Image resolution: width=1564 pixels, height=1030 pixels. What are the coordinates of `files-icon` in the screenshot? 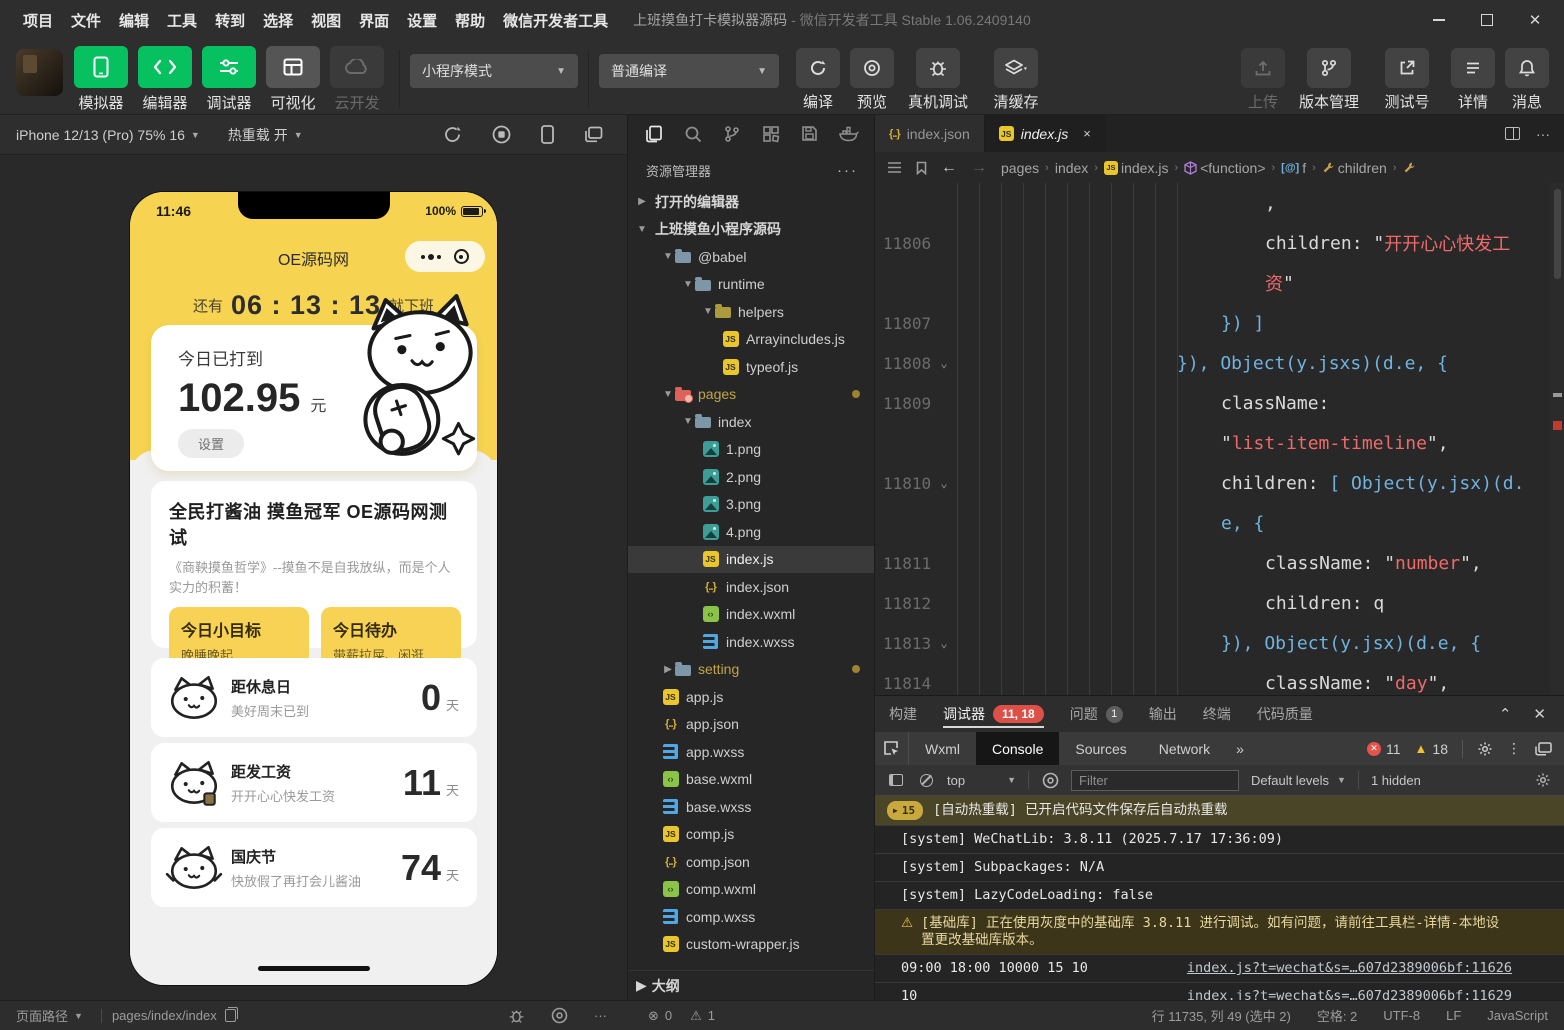 It's located at (654, 134).